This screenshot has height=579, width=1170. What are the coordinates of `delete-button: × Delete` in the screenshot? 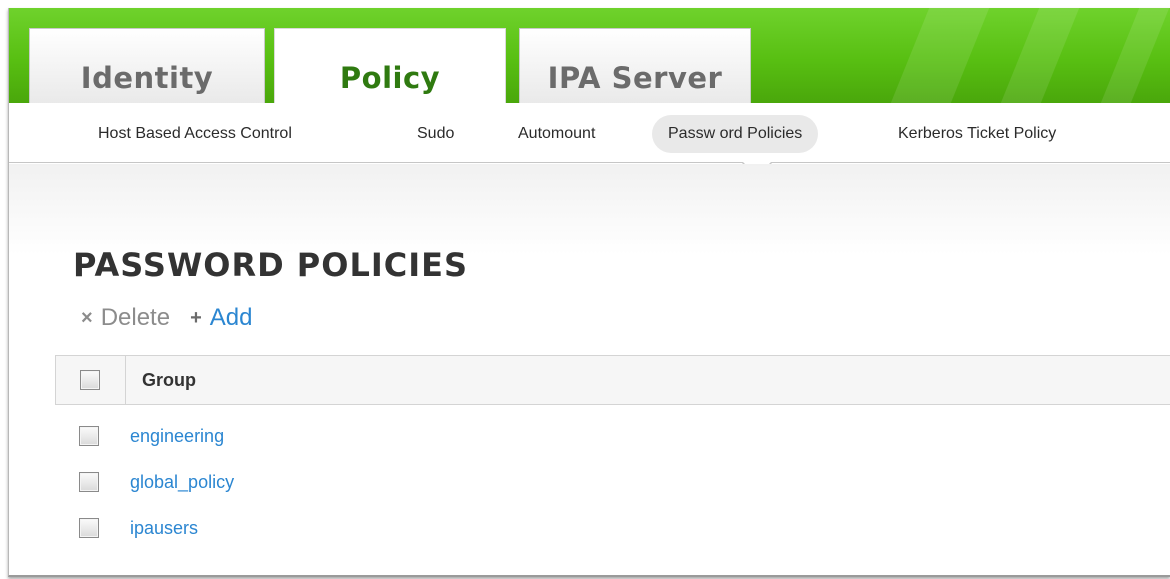 It's located at (125, 318).